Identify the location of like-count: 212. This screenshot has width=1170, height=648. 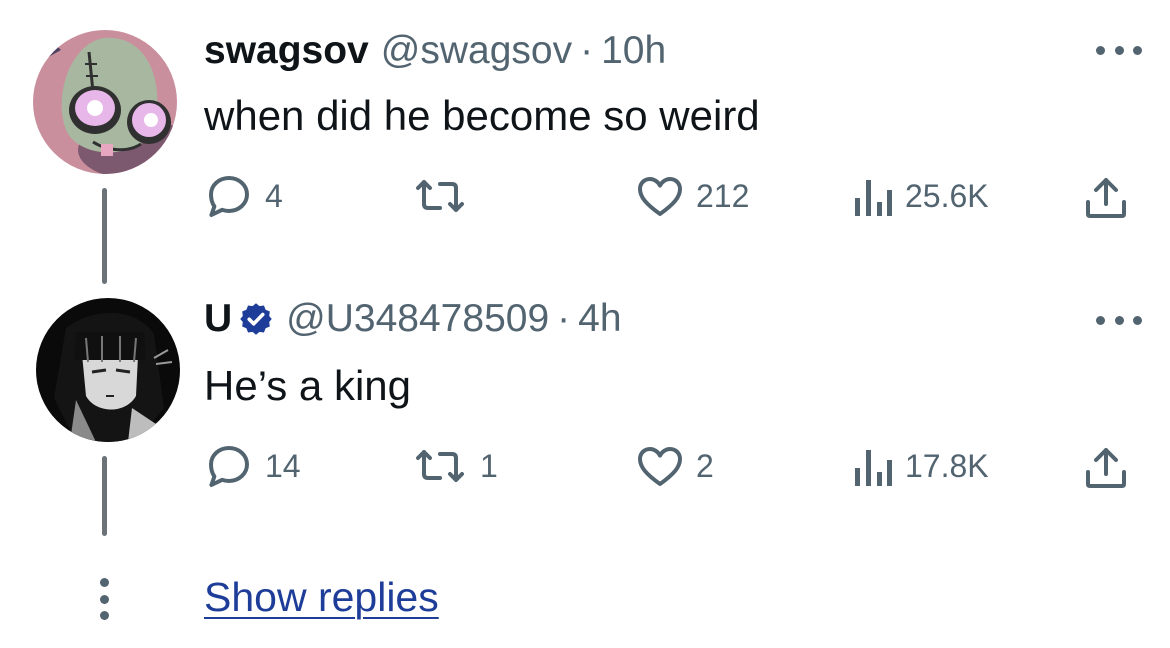
(723, 195).